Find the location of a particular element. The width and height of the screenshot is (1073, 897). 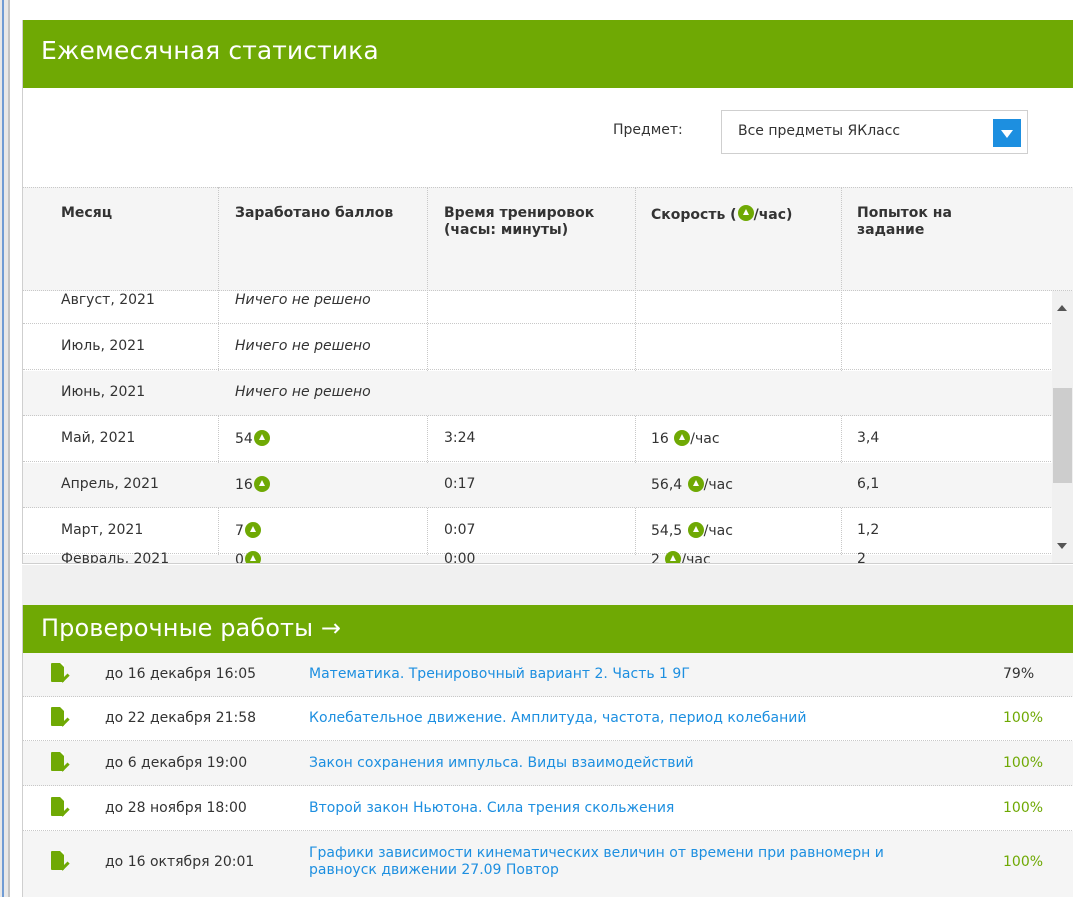

time-cell: 3:24 is located at coordinates (460, 438).